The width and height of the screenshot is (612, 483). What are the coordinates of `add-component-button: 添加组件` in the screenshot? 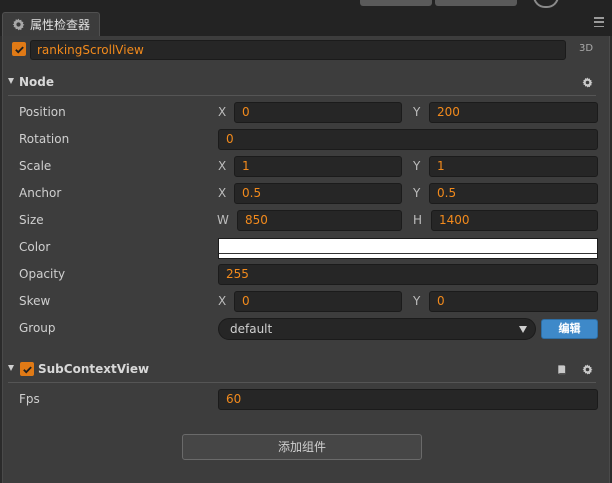 It's located at (302, 447).